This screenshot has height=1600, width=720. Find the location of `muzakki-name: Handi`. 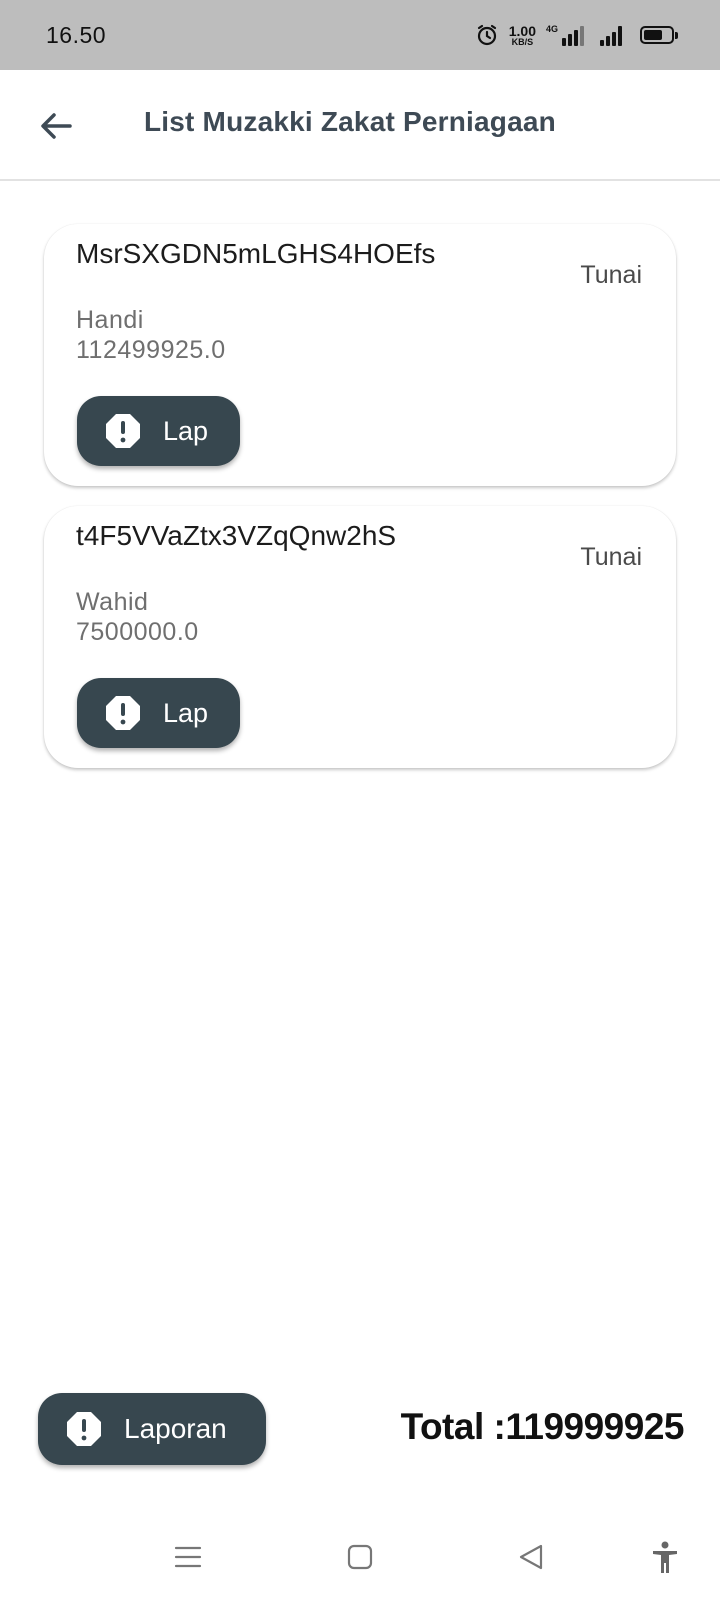

muzakki-name: Handi is located at coordinates (110, 320).